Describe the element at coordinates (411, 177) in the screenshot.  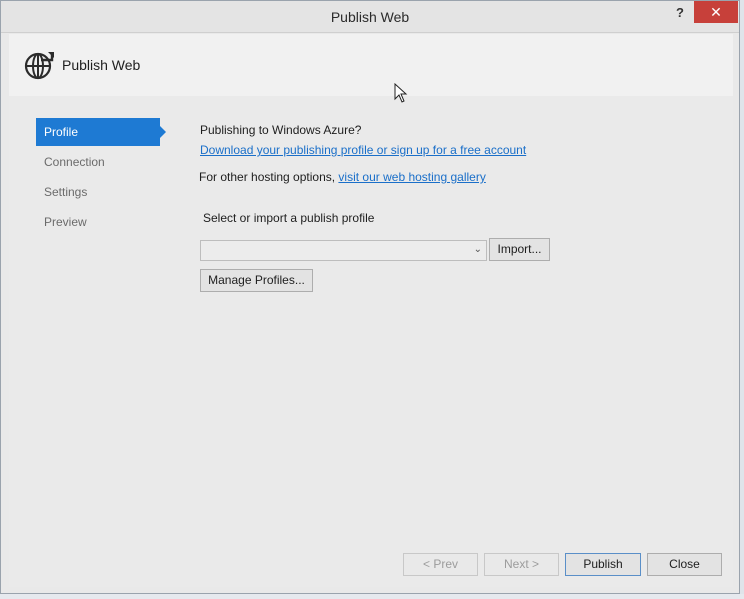
I see `hosting-gallery-link: visit our web hosting gallery` at that location.